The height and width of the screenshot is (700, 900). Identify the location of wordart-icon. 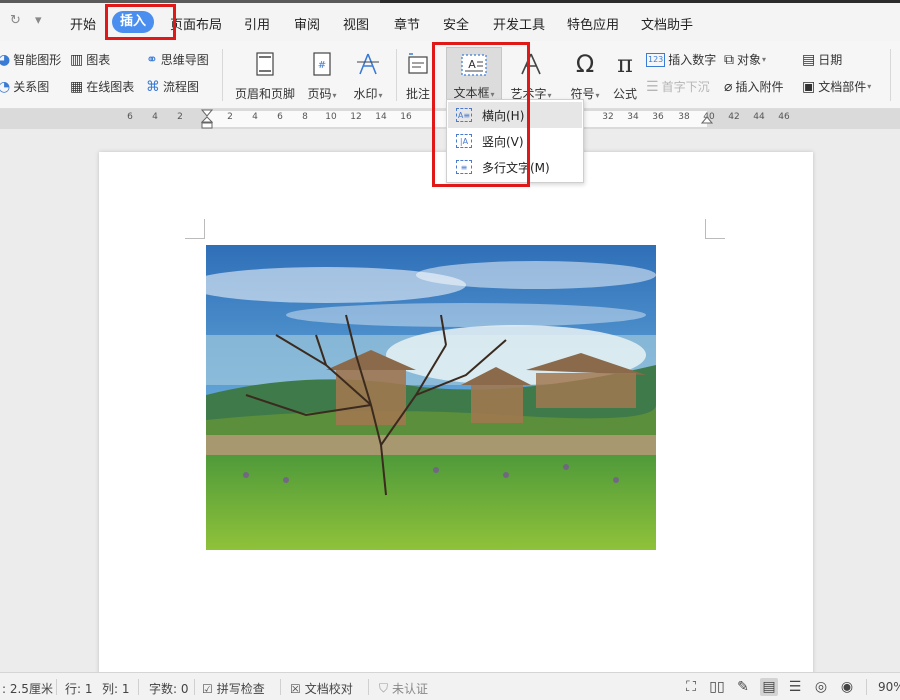
(531, 64).